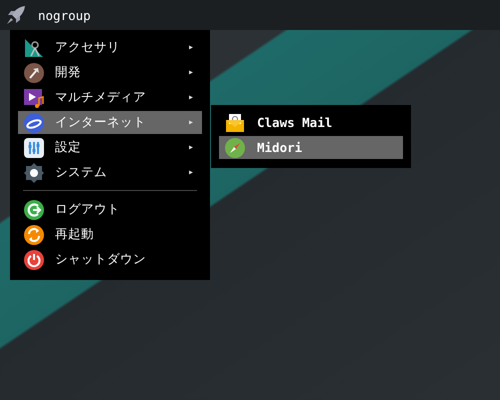 The width and height of the screenshot is (500, 400). Describe the element at coordinates (34, 148) in the screenshot. I see `settings-icon` at that location.